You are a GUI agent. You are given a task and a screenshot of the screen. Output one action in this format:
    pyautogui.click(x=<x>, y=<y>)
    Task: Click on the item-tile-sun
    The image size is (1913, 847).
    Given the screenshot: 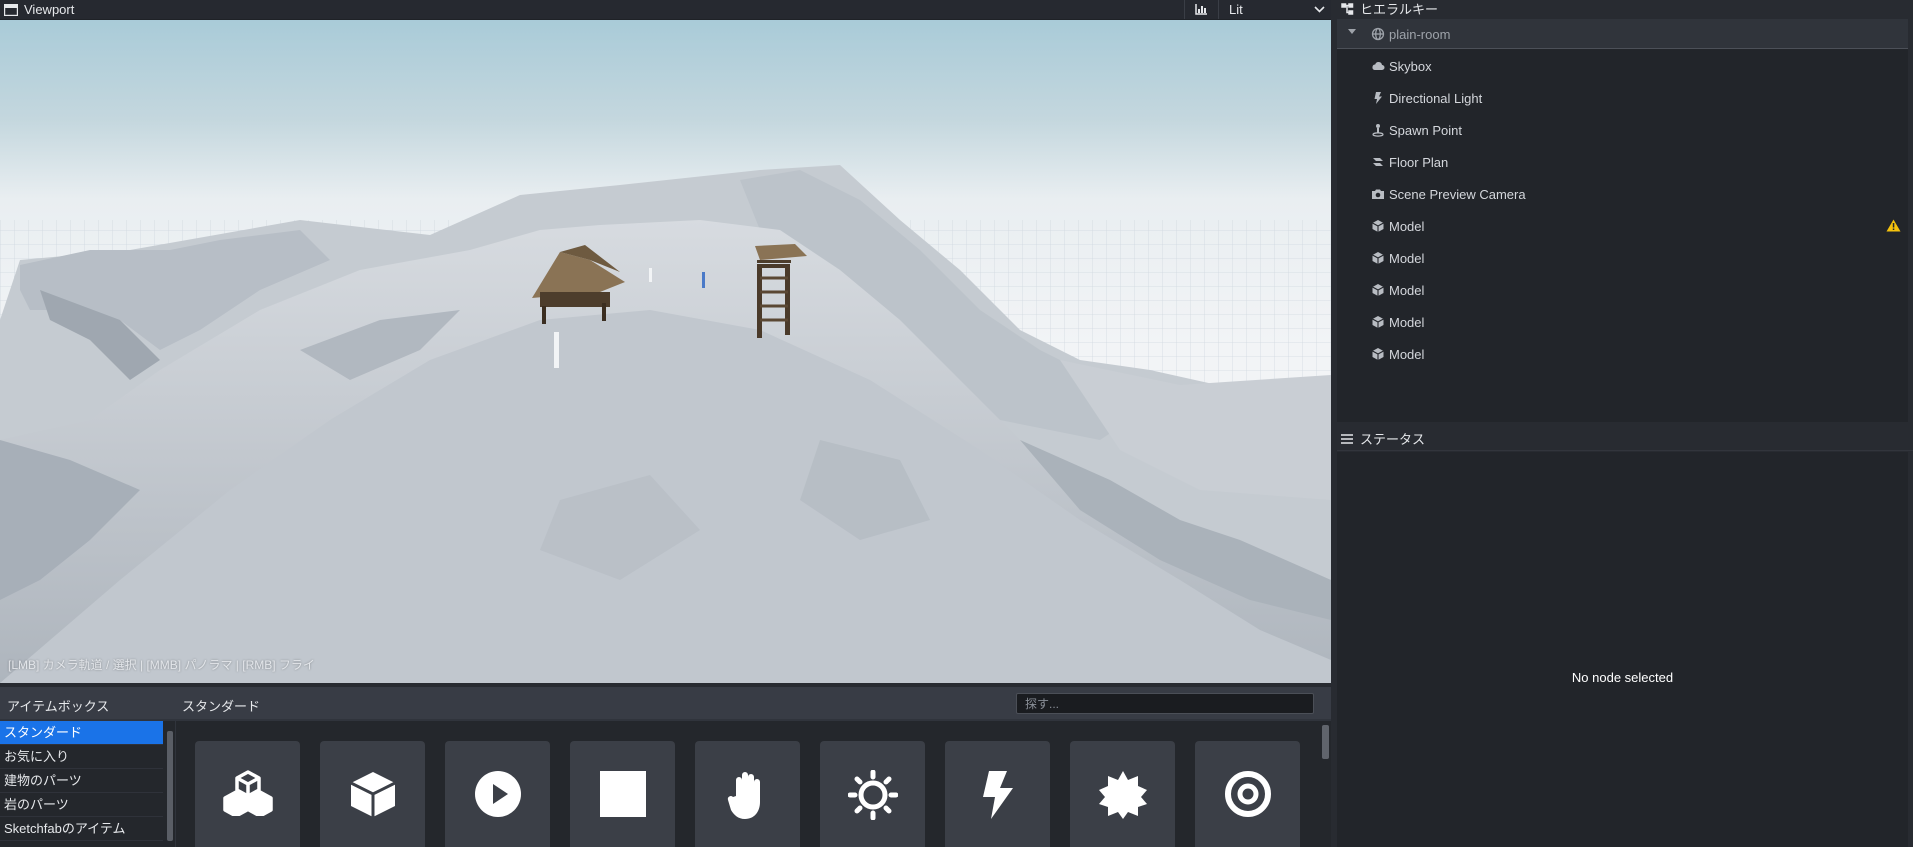 What is the action you would take?
    pyautogui.click(x=872, y=794)
    